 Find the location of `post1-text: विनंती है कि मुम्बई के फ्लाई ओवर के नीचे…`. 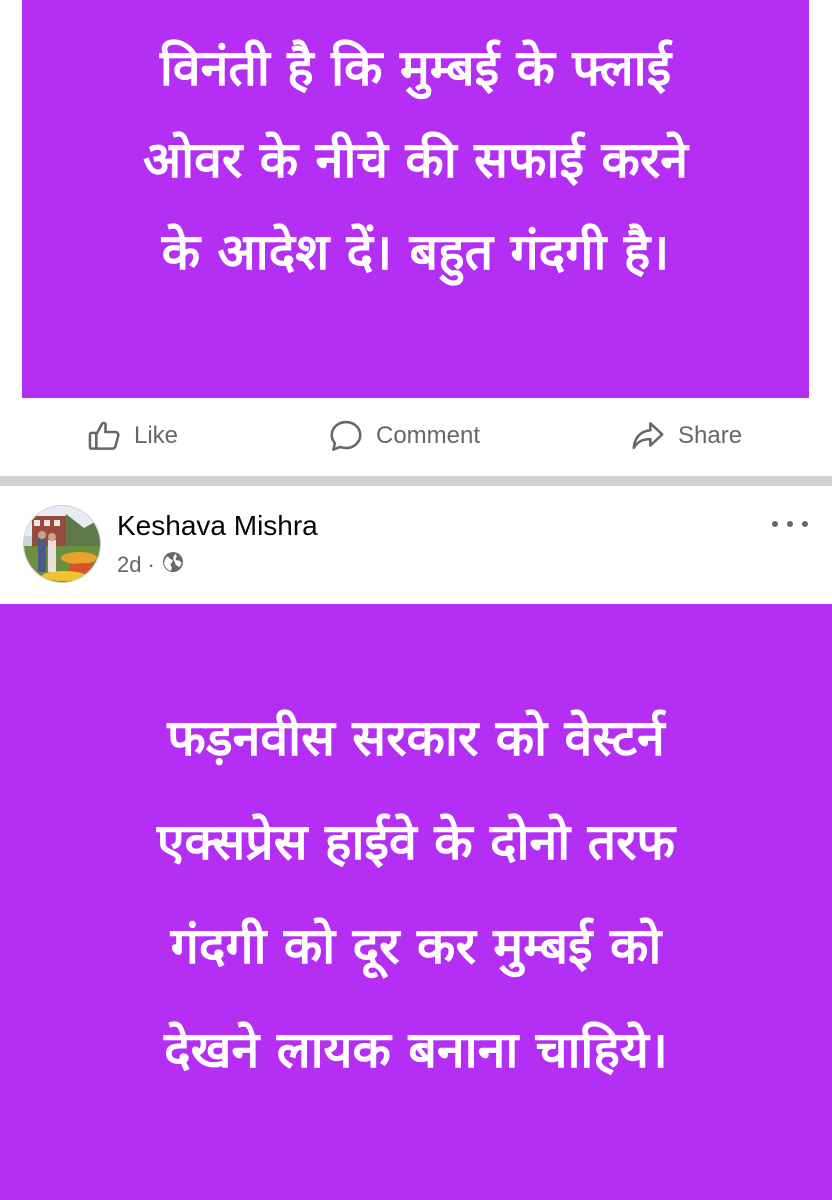

post1-text: विनंती है कि मुम्बई के फ्लाई ओवर के नीचे… is located at coordinates (415, 160).